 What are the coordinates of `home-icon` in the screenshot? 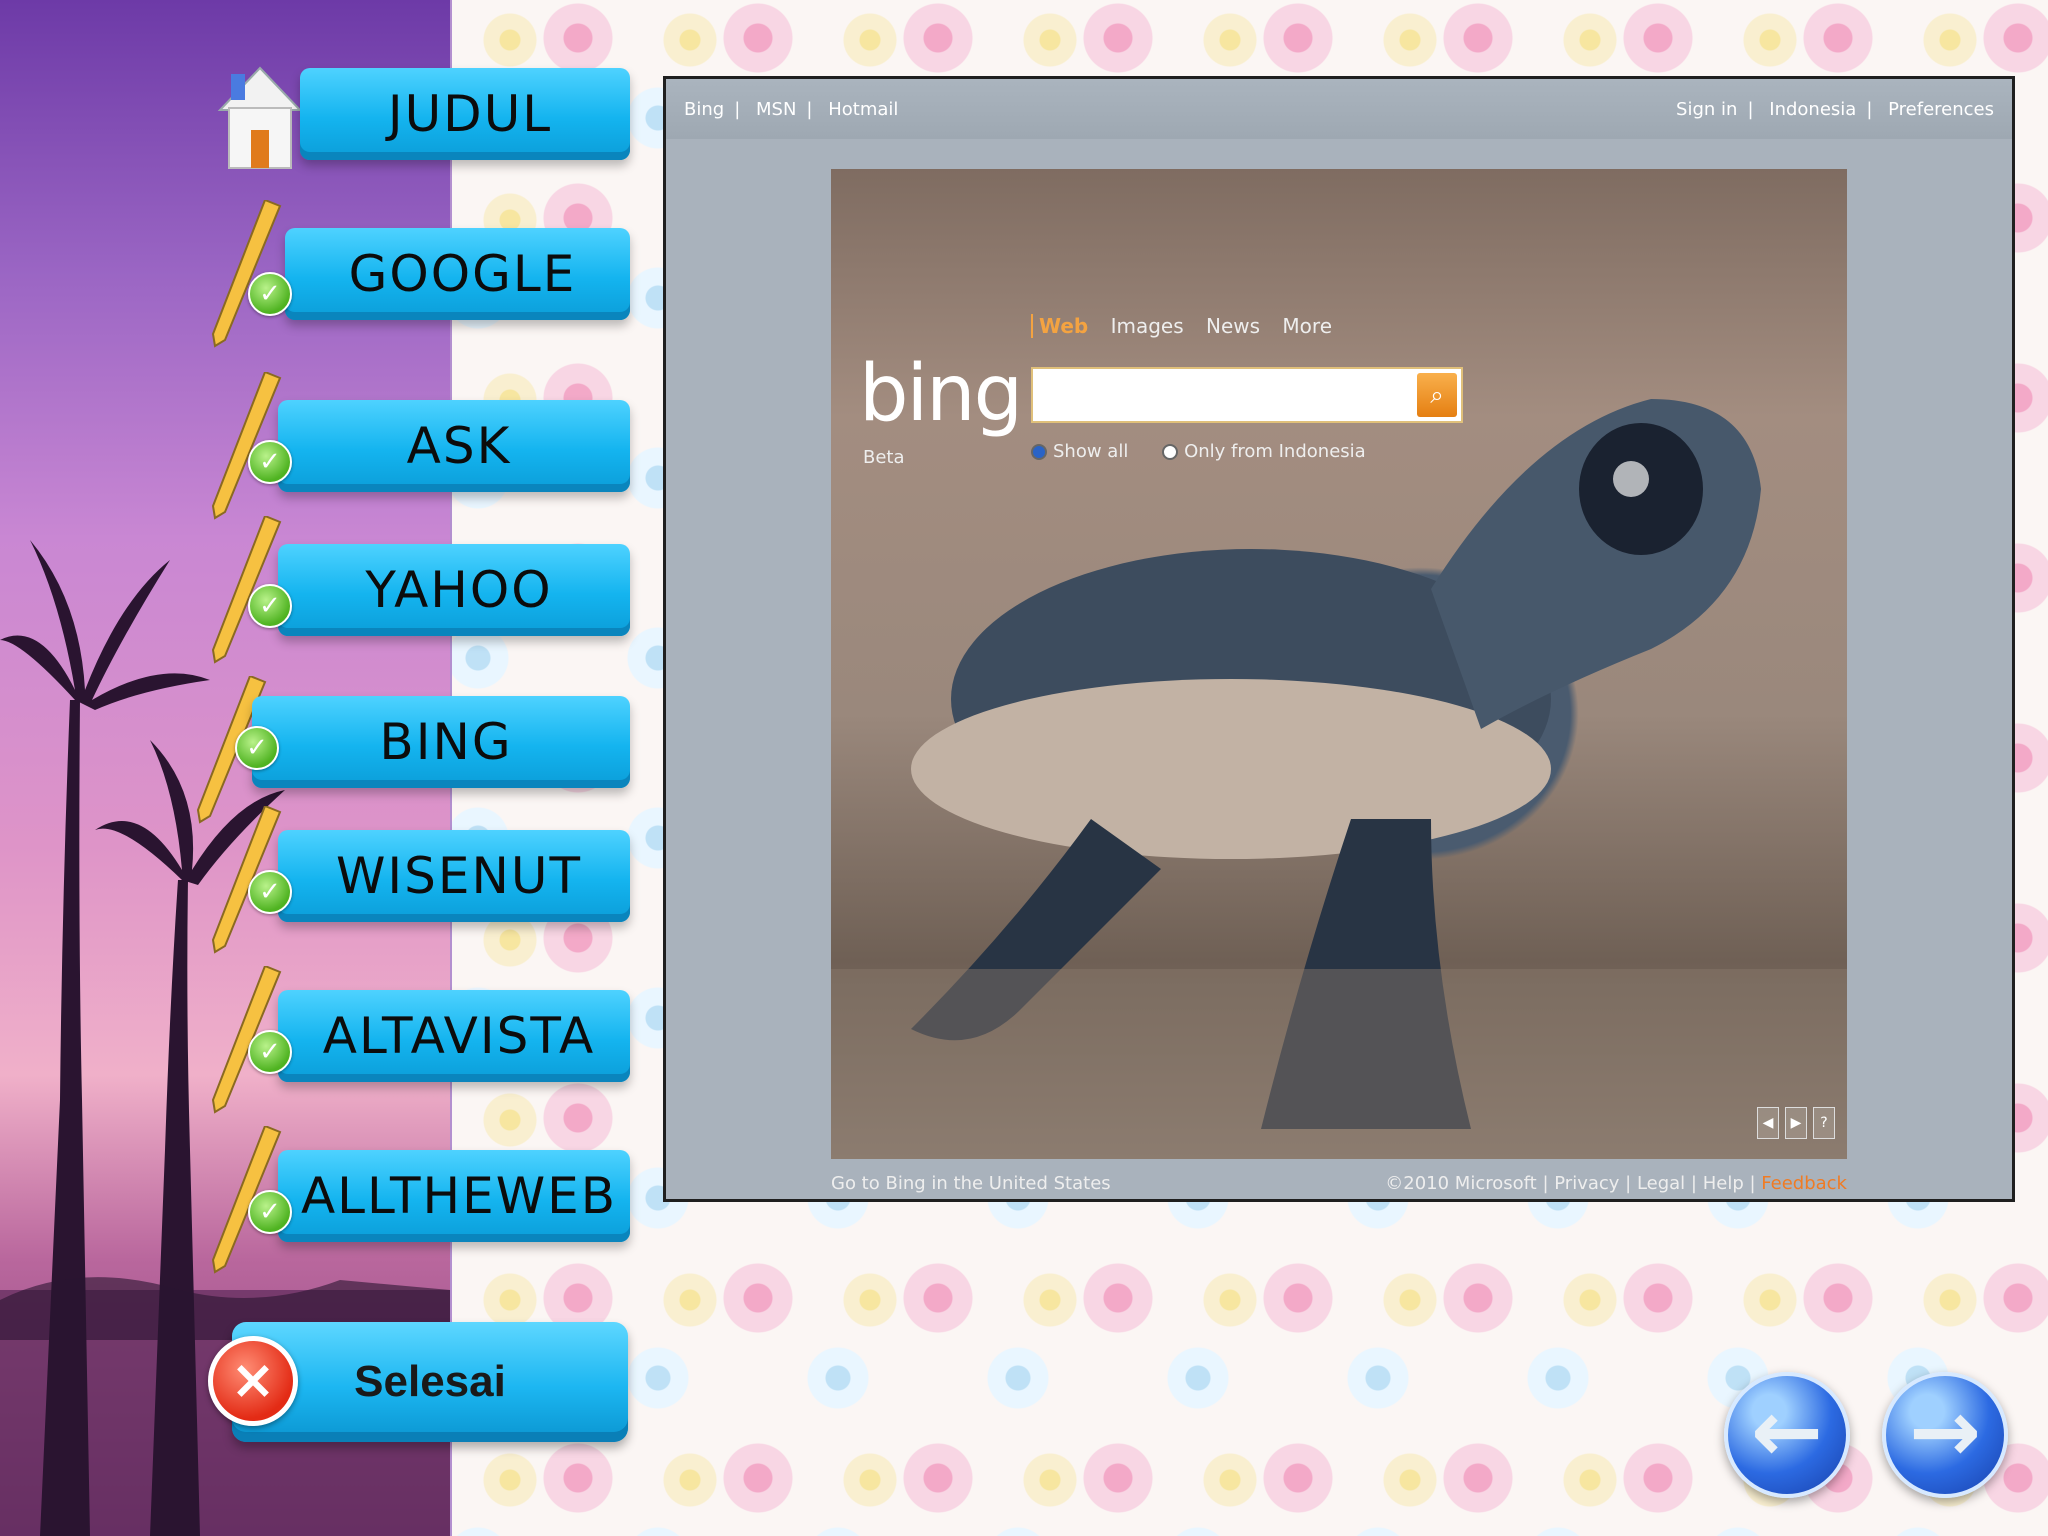 It's located at (260, 120).